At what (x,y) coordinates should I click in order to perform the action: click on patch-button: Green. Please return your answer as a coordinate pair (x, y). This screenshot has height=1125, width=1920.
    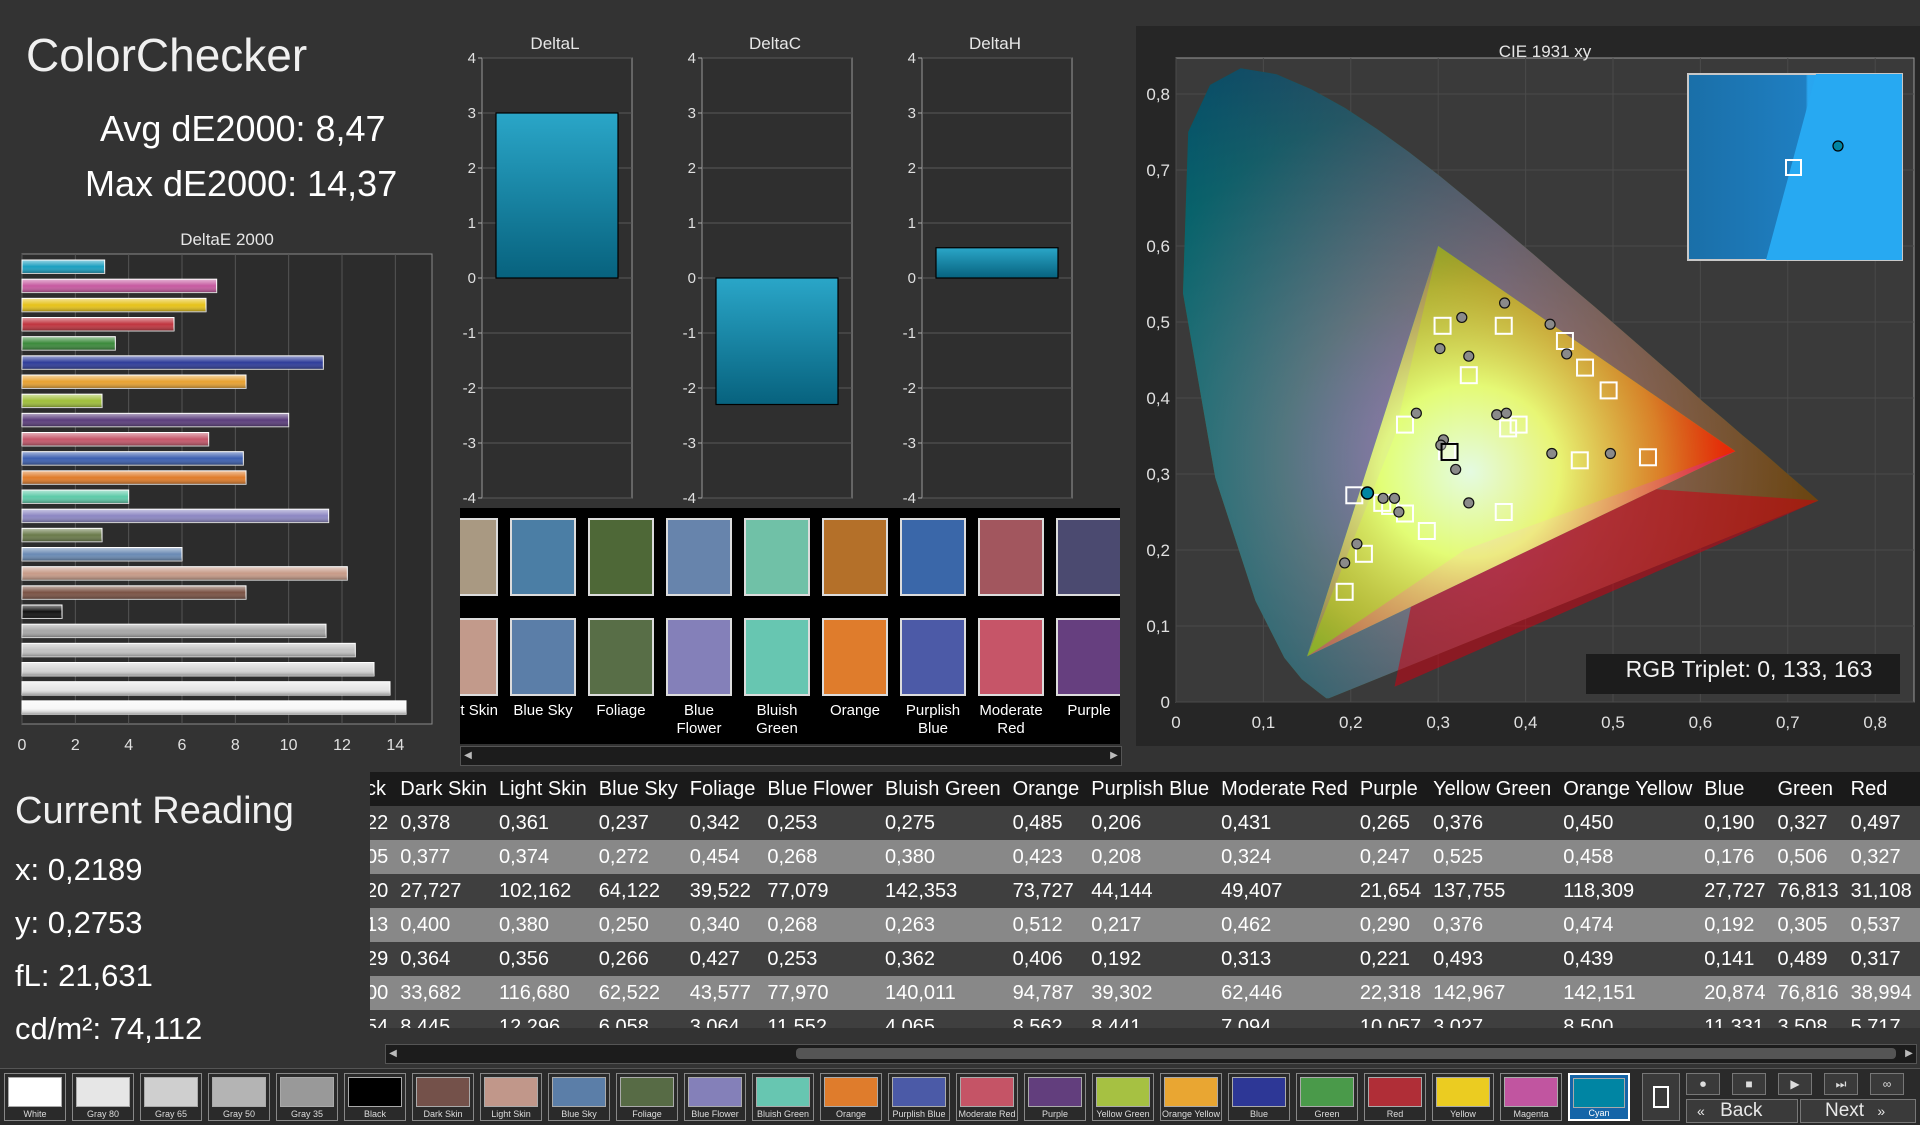
    Looking at the image, I should click on (1327, 1097).